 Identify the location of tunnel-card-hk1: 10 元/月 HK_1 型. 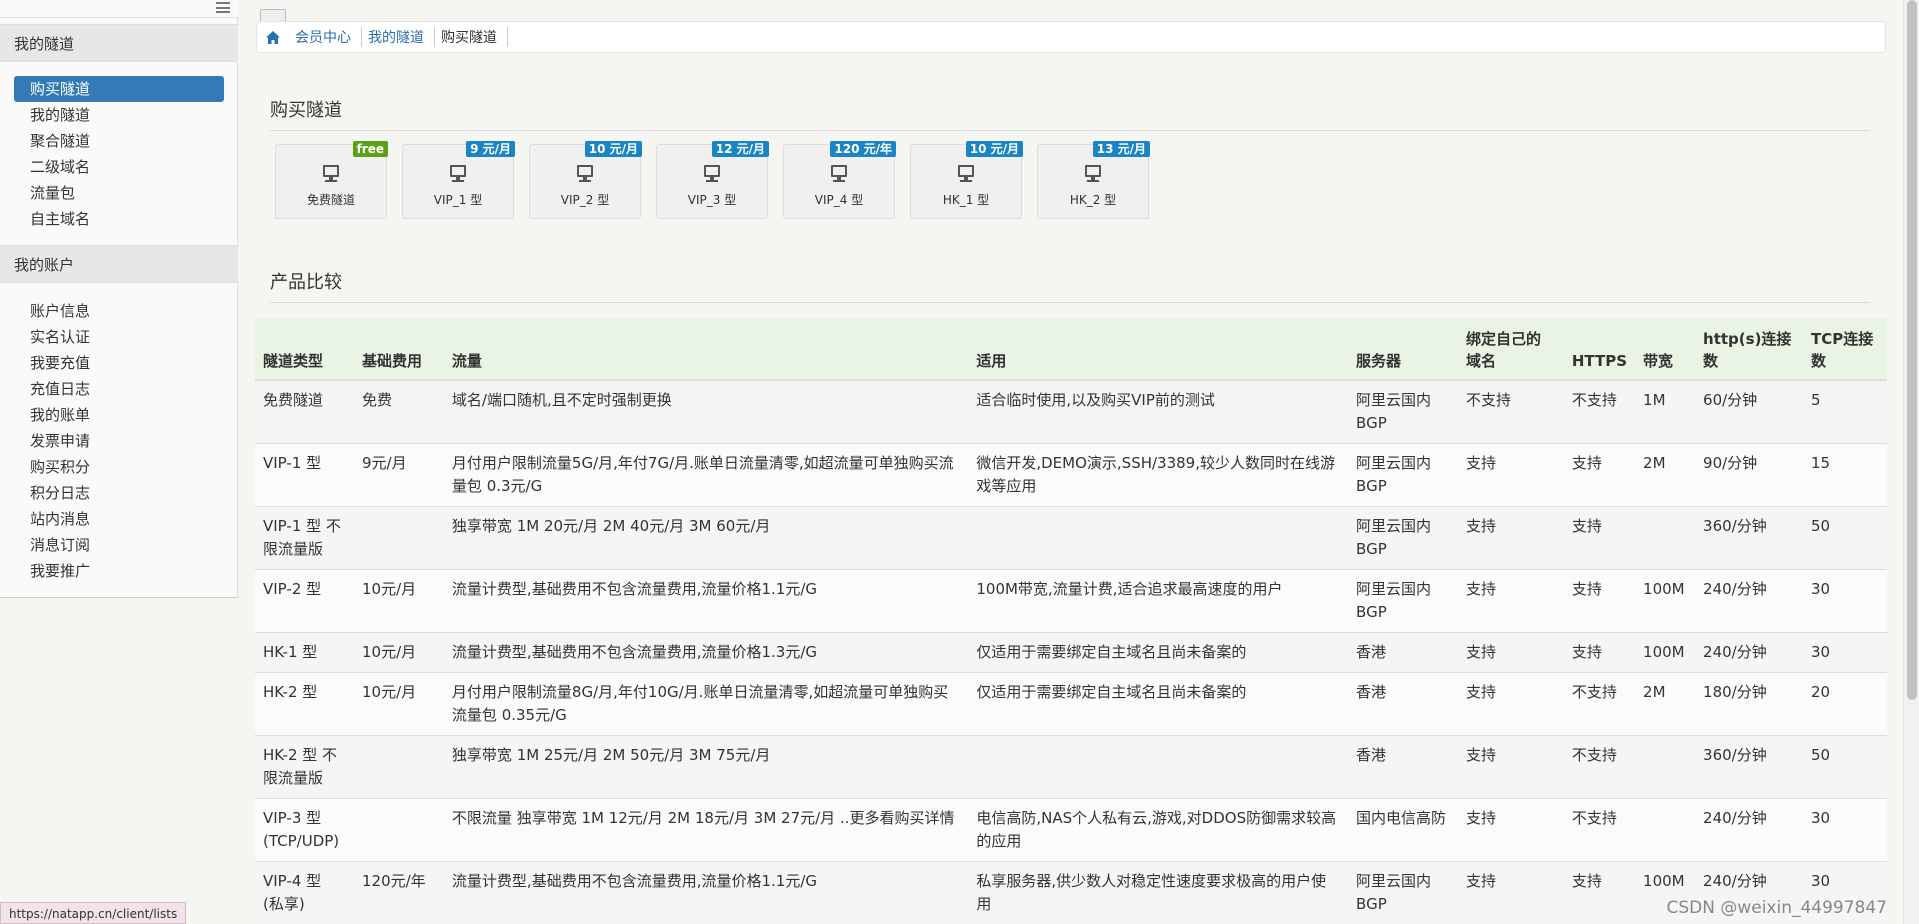
(966, 180).